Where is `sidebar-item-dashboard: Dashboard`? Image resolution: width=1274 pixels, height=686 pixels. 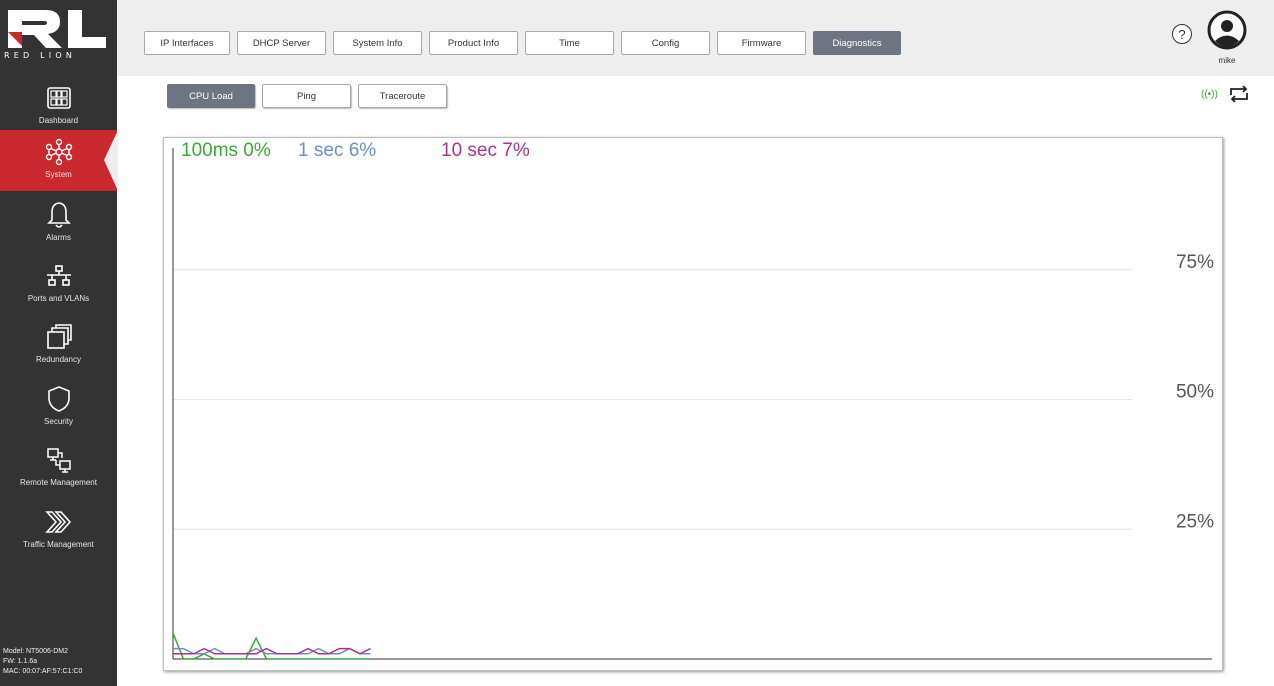 sidebar-item-dashboard: Dashboard is located at coordinates (58, 106).